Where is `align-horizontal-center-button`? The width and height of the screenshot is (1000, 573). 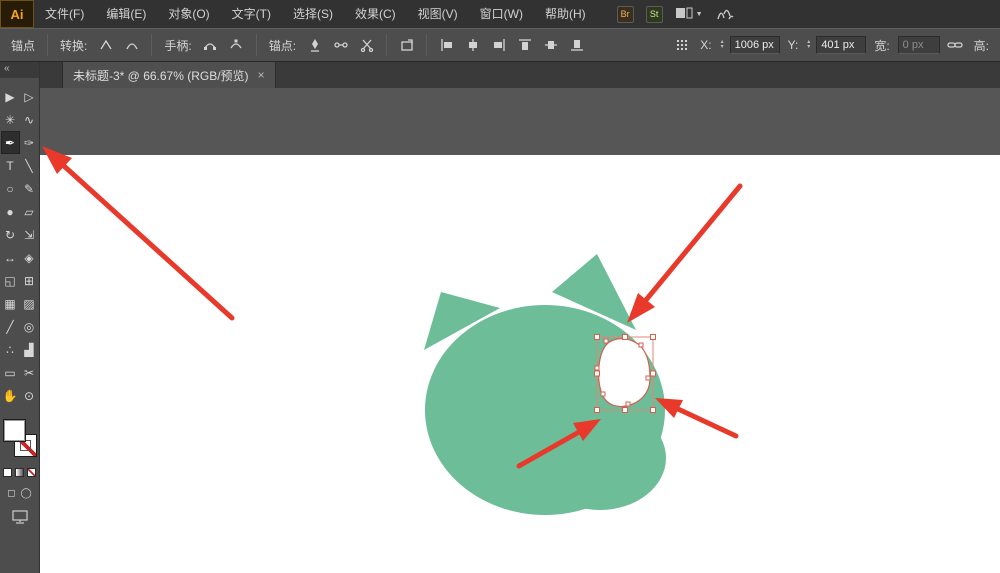
align-horizontal-center-button is located at coordinates (472, 45).